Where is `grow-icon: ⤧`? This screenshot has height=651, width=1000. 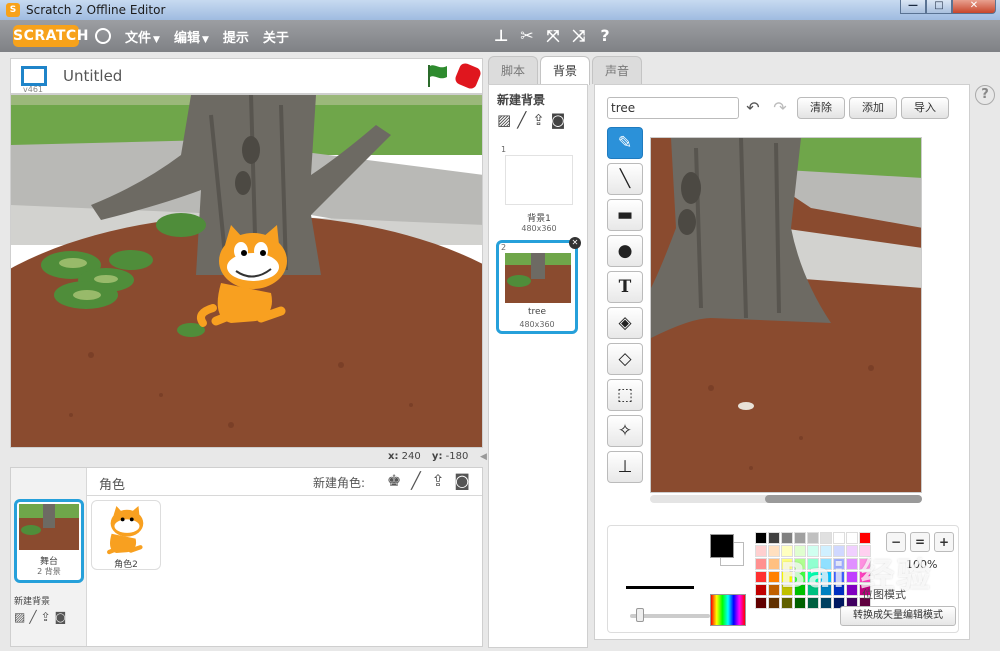
grow-icon: ⤧ is located at coordinates (553, 36).